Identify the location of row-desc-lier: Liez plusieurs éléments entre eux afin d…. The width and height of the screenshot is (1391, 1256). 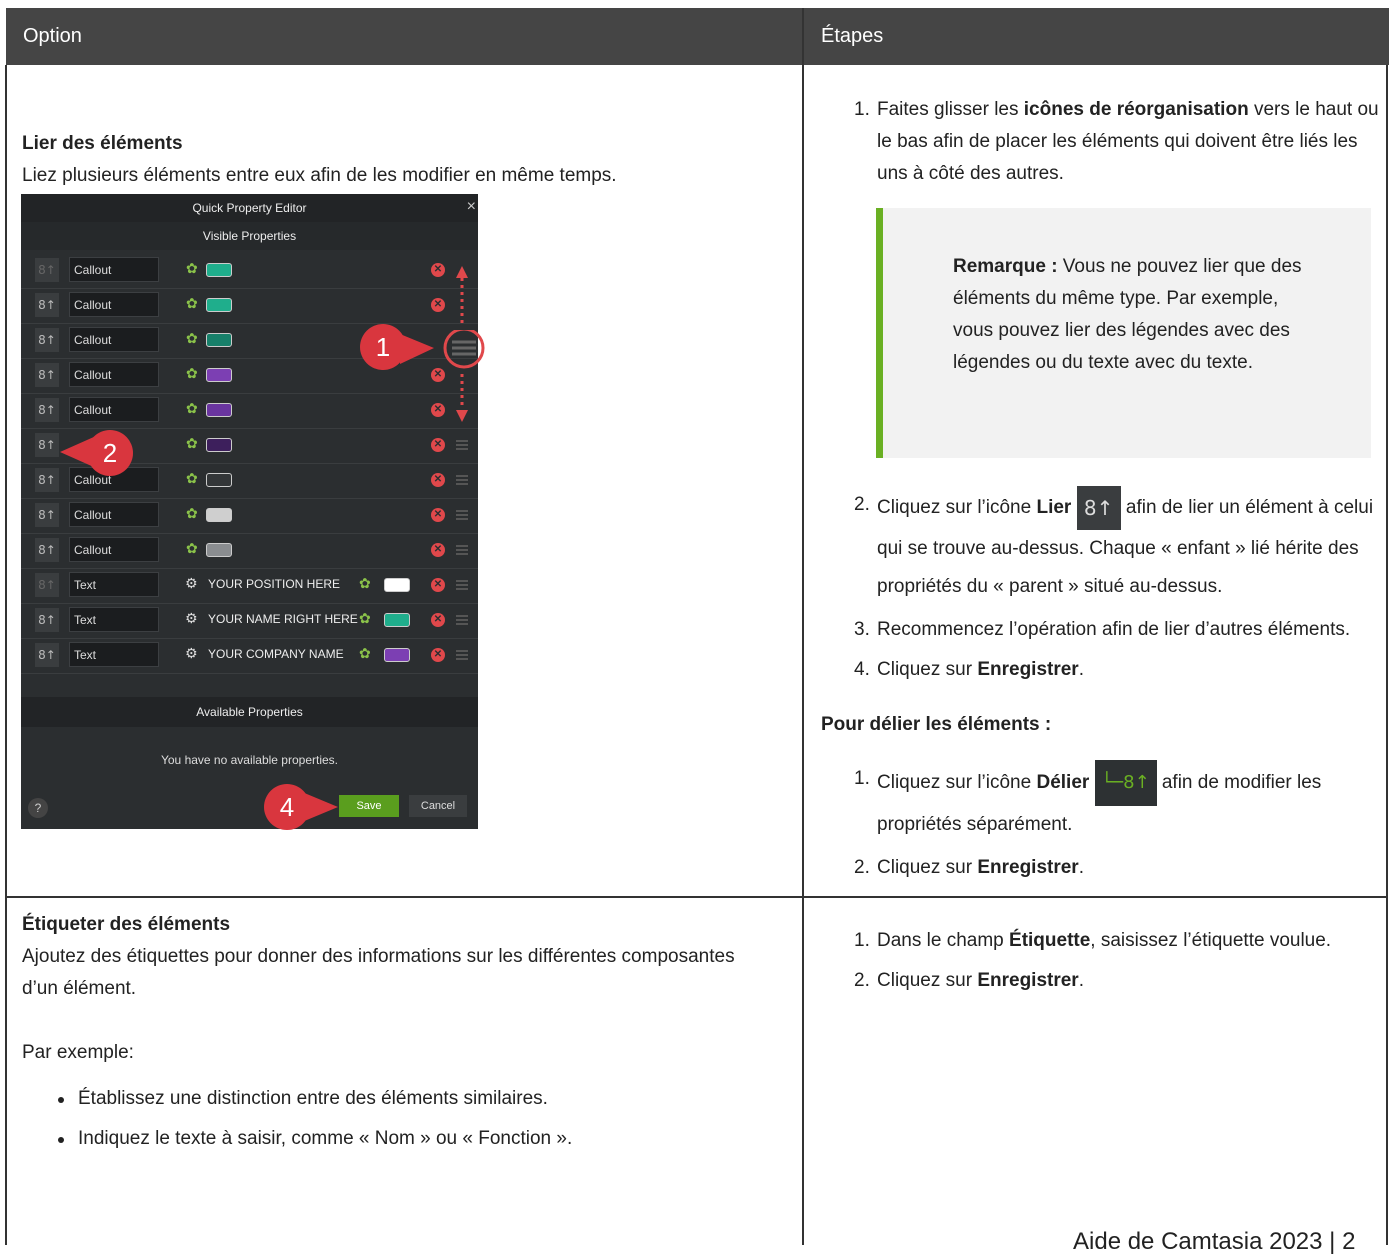
(319, 175).